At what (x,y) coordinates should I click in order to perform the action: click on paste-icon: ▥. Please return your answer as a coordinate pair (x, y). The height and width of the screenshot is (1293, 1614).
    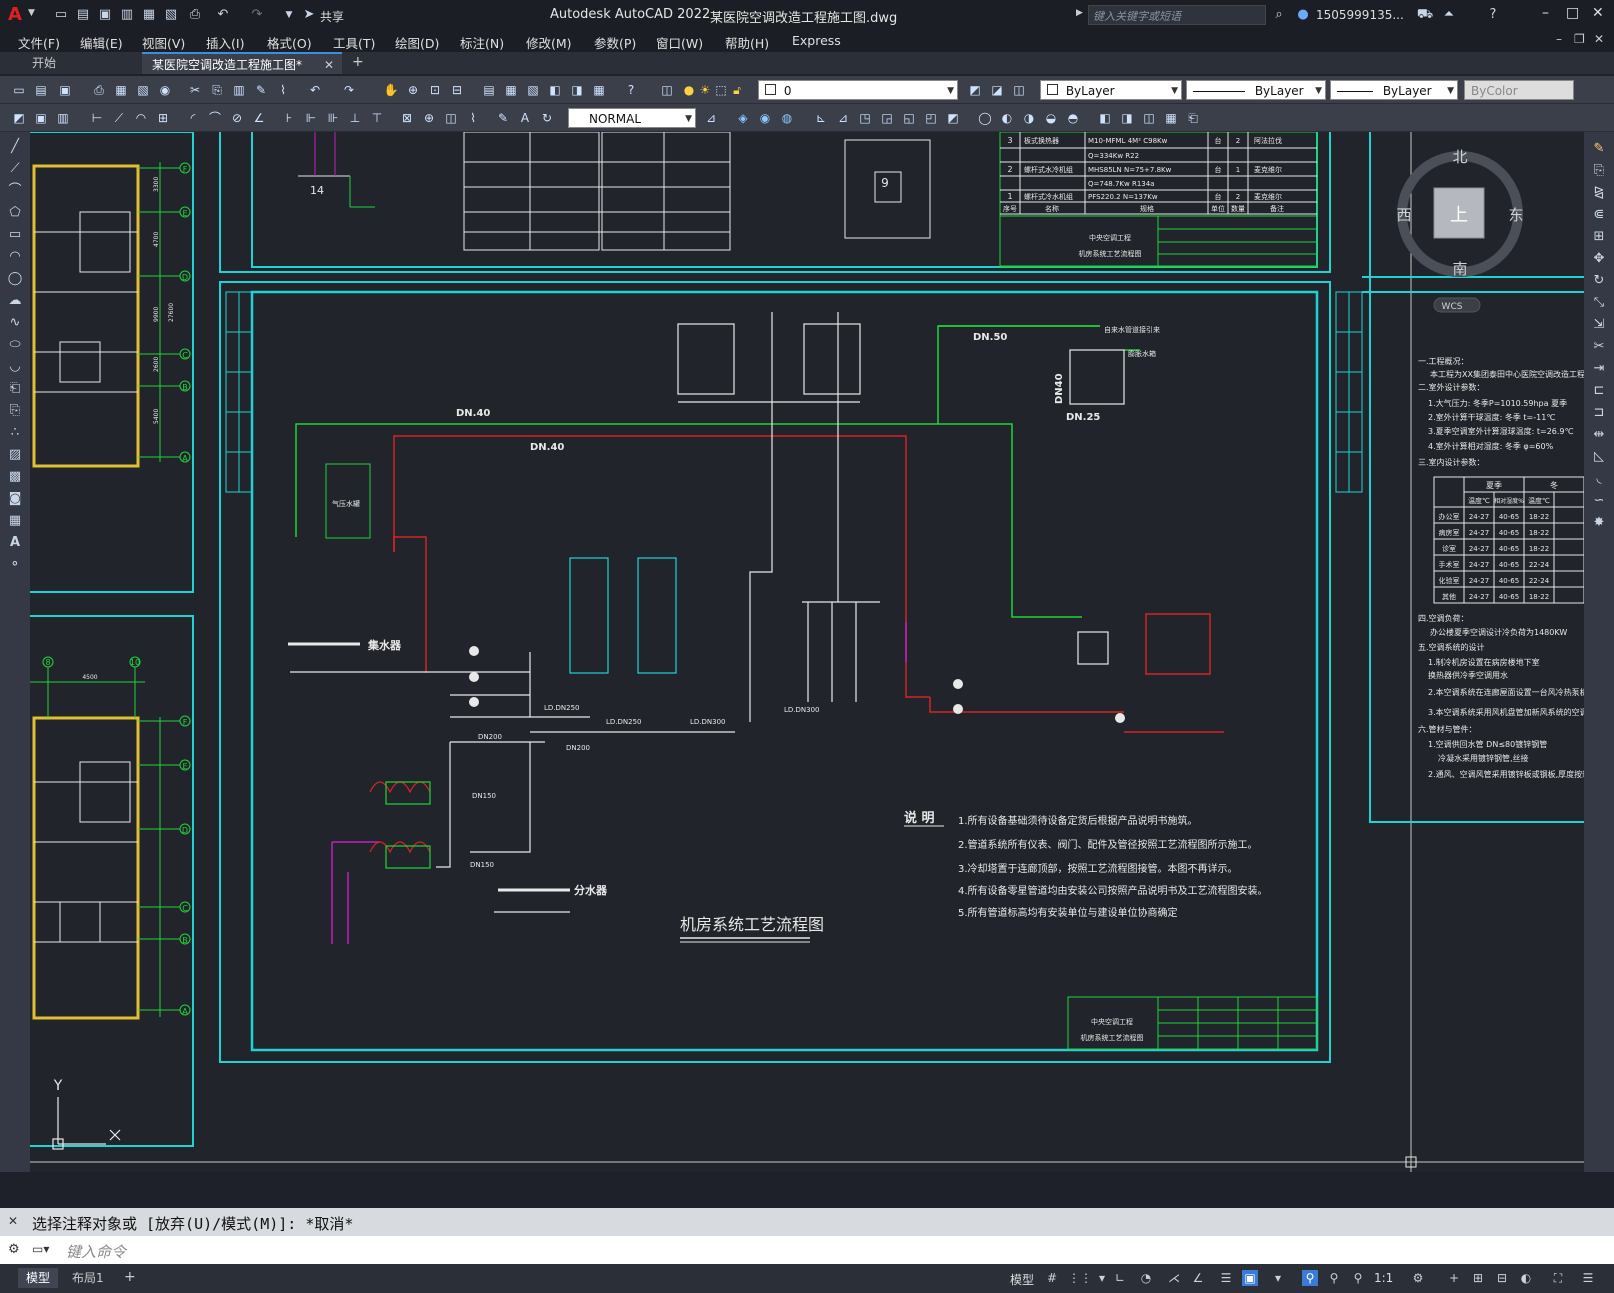
    Looking at the image, I should click on (239, 90).